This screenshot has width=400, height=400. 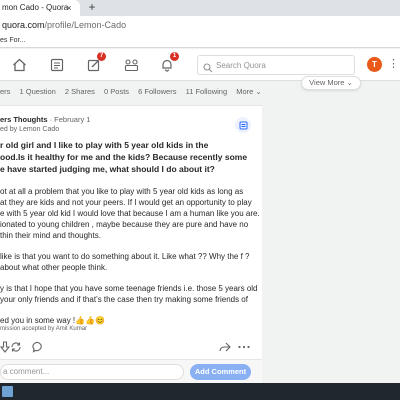 What do you see at coordinates (69, 8) in the screenshot?
I see `tab-close-icon: ×` at bounding box center [69, 8].